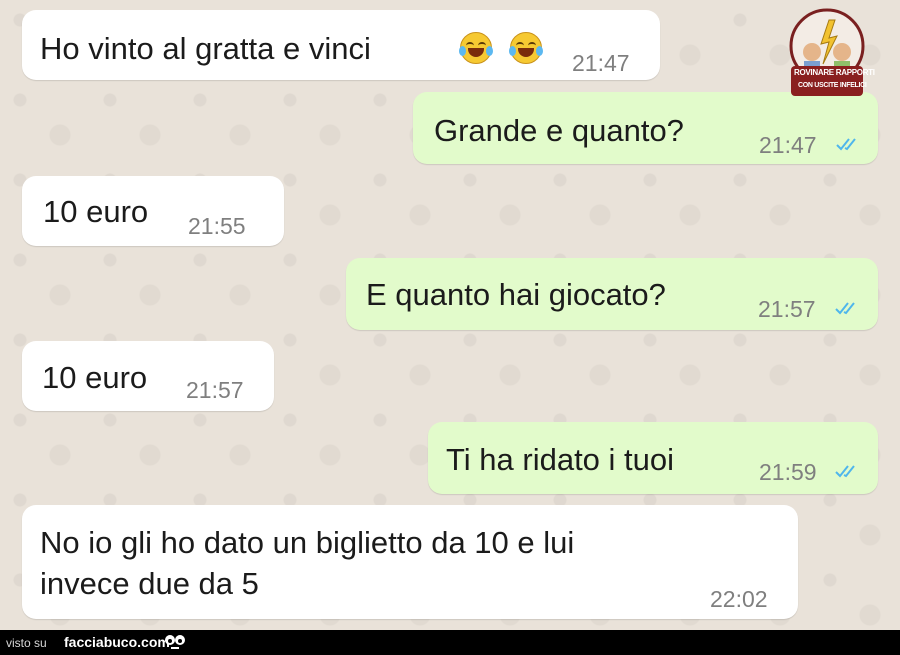 The image size is (900, 655). Describe the element at coordinates (26, 643) in the screenshot. I see `footer-prefix: visto su` at that location.